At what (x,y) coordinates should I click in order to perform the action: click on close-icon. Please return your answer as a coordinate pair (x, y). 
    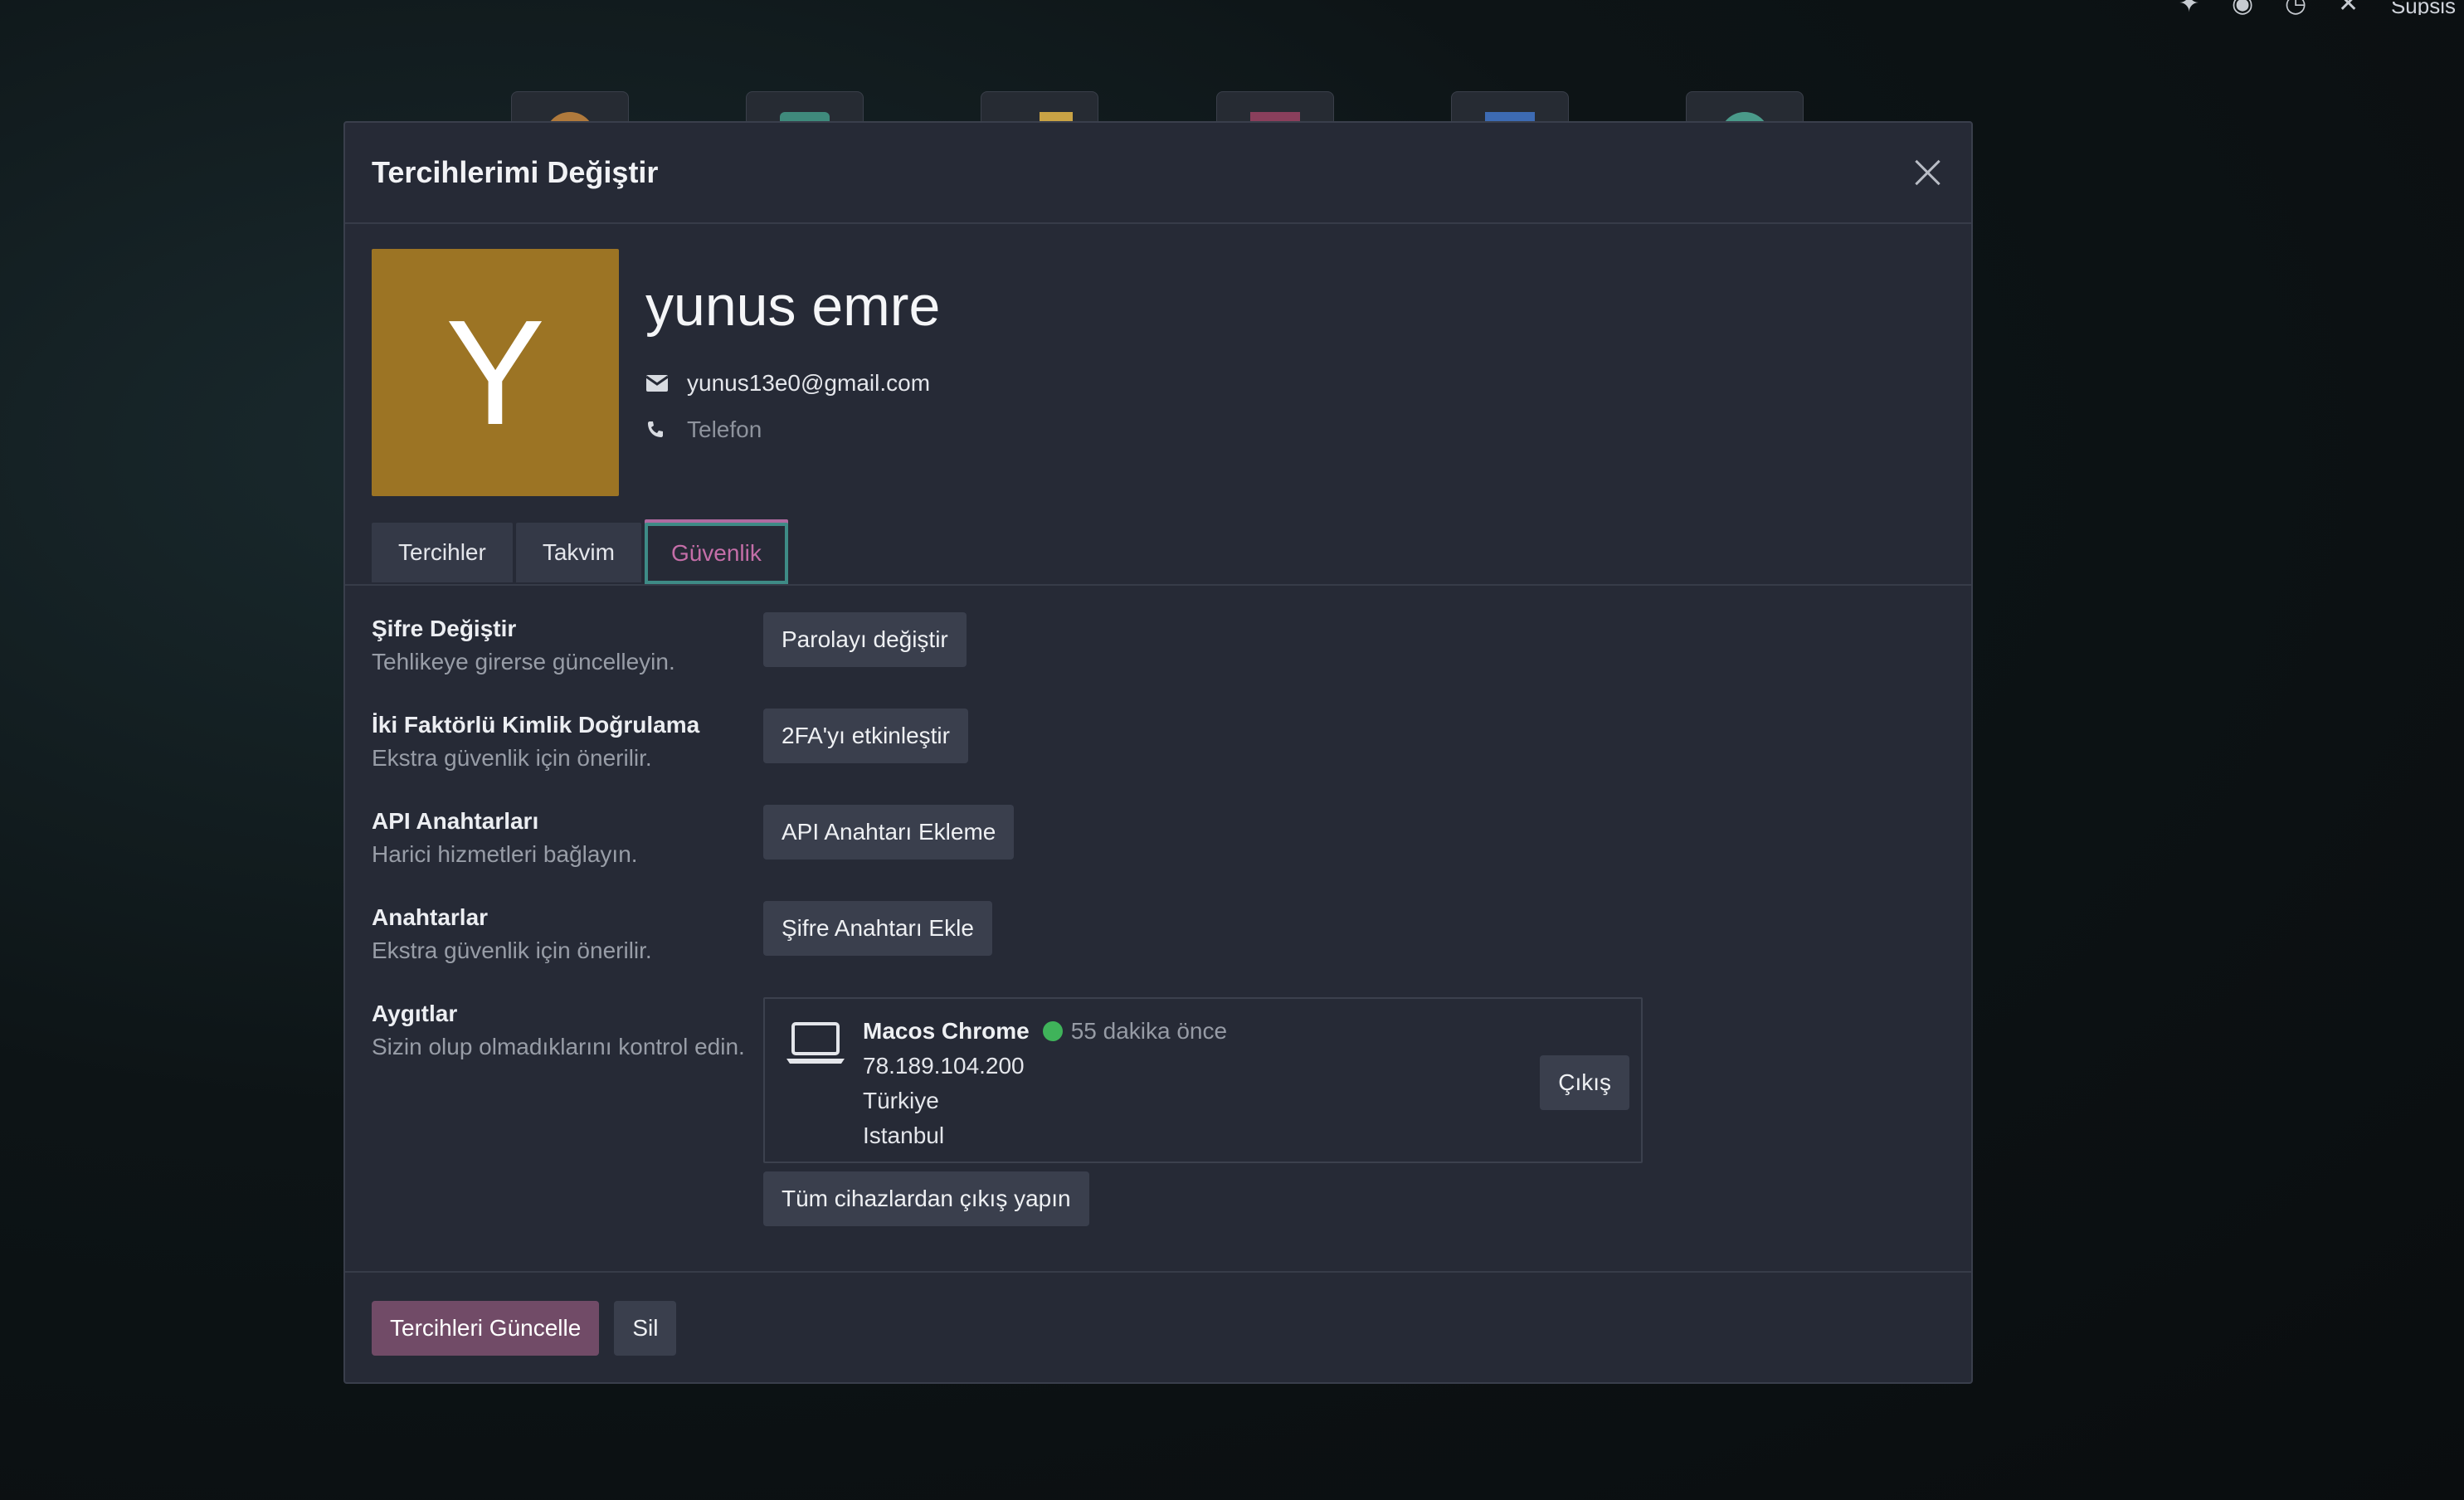
    Looking at the image, I should click on (1928, 173).